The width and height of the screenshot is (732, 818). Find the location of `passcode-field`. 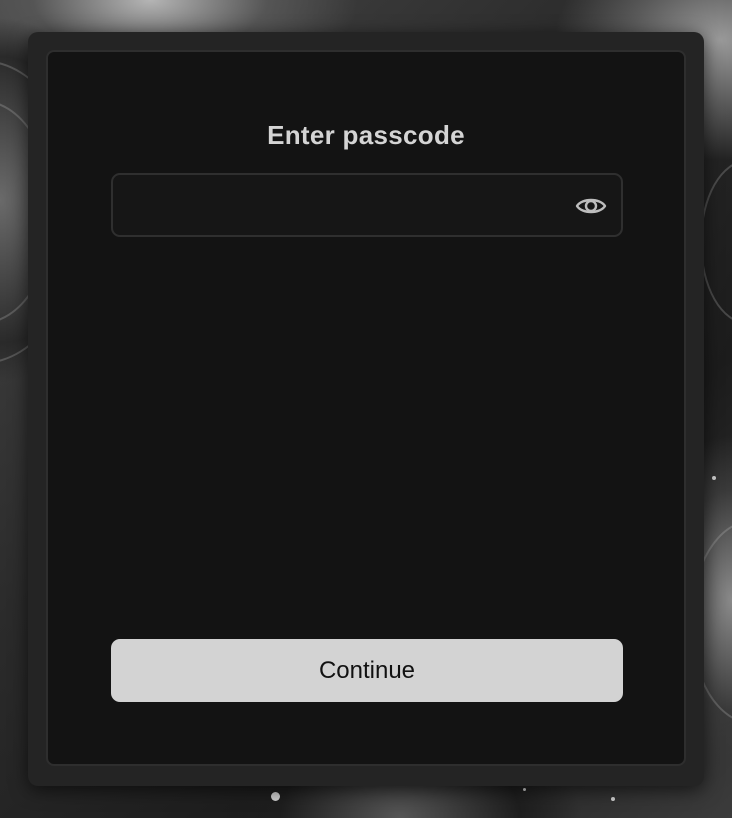

passcode-field is located at coordinates (367, 205).